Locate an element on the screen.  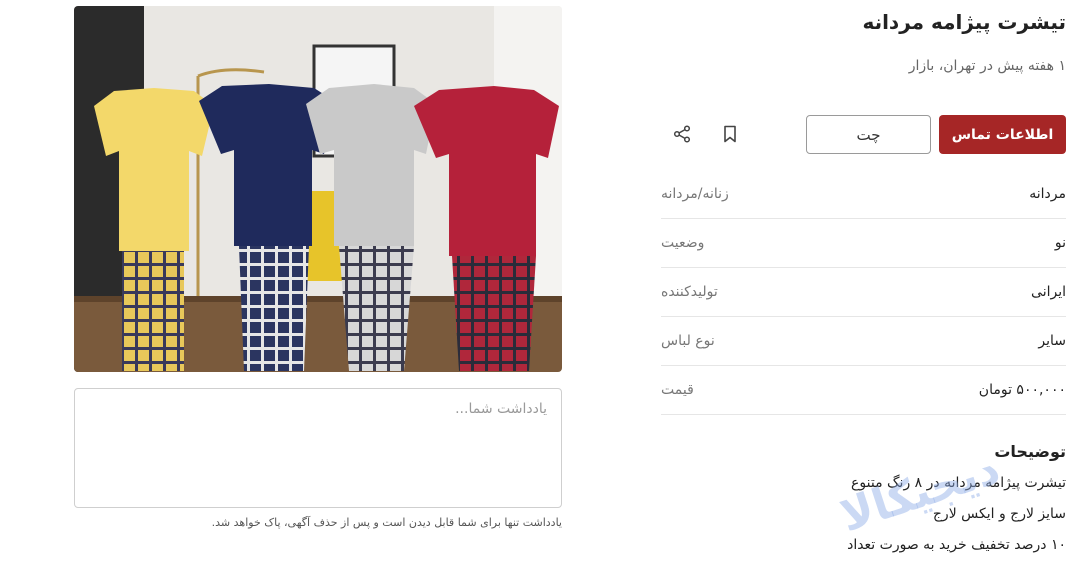
description-line: تیشرت پیژامه مردانه در ۸ رنگ متنوع is located at coordinates (958, 483).